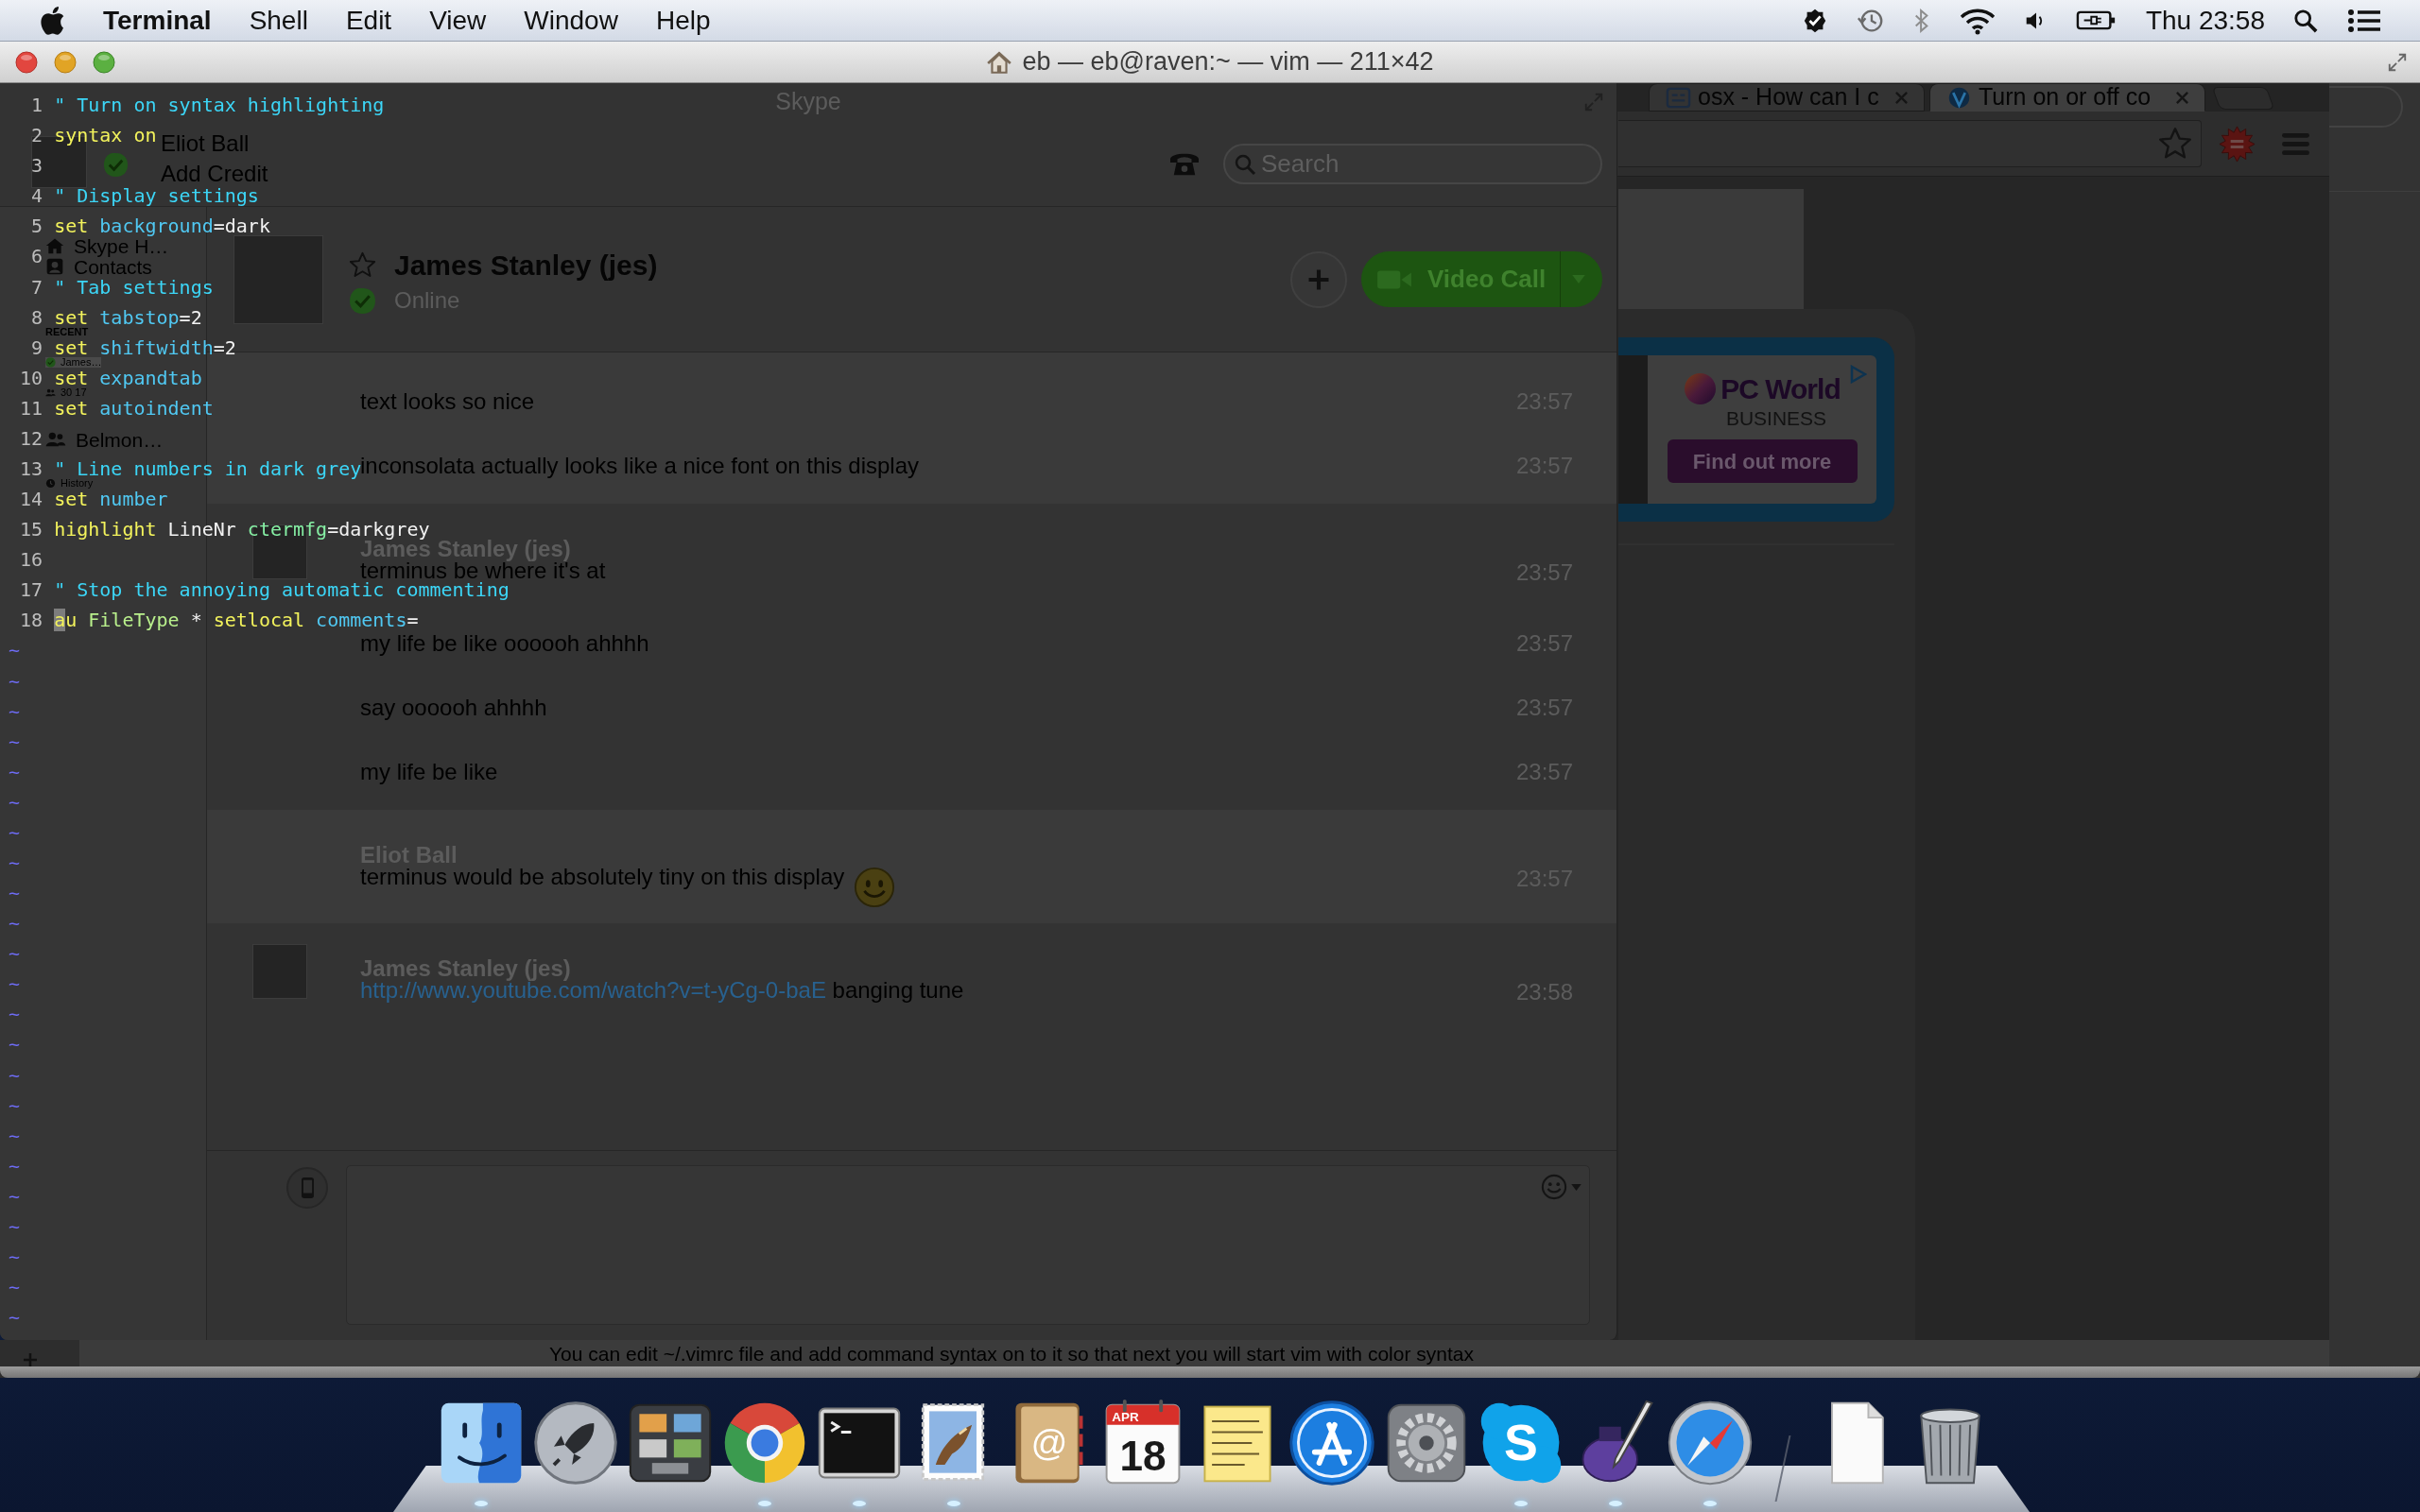  Describe the element at coordinates (208, 468) in the screenshot. I see `code-line: " Line numbers in dark grey` at that location.